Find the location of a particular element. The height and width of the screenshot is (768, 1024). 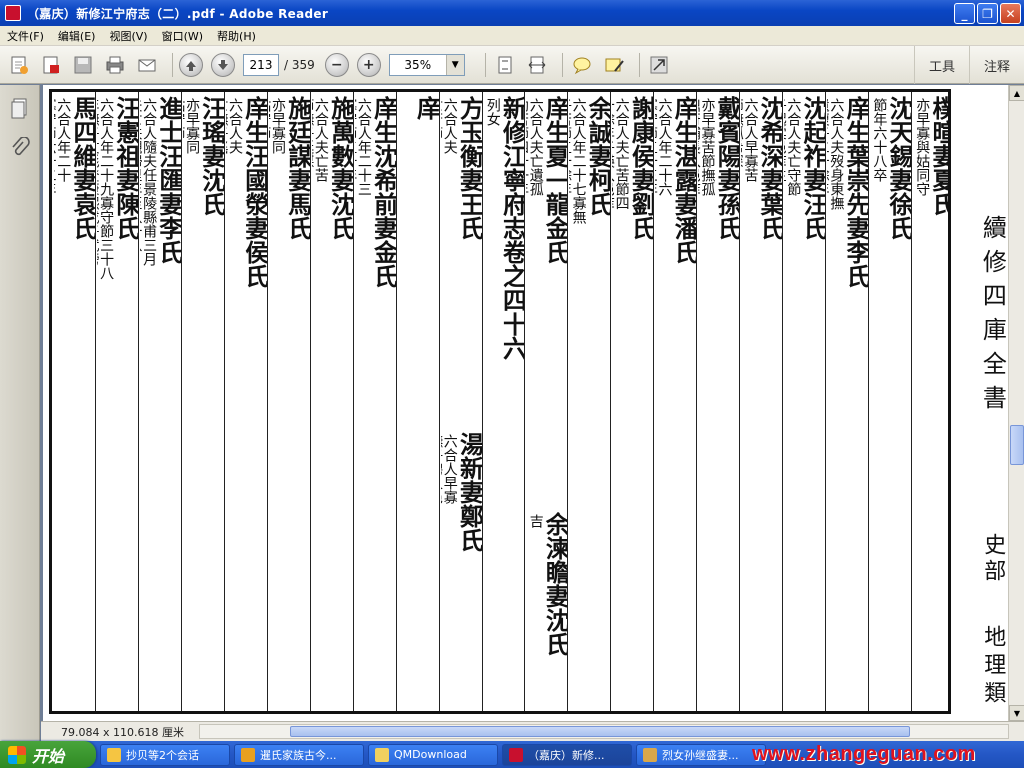

highlight-pen-icon is located at coordinates (614, 65).